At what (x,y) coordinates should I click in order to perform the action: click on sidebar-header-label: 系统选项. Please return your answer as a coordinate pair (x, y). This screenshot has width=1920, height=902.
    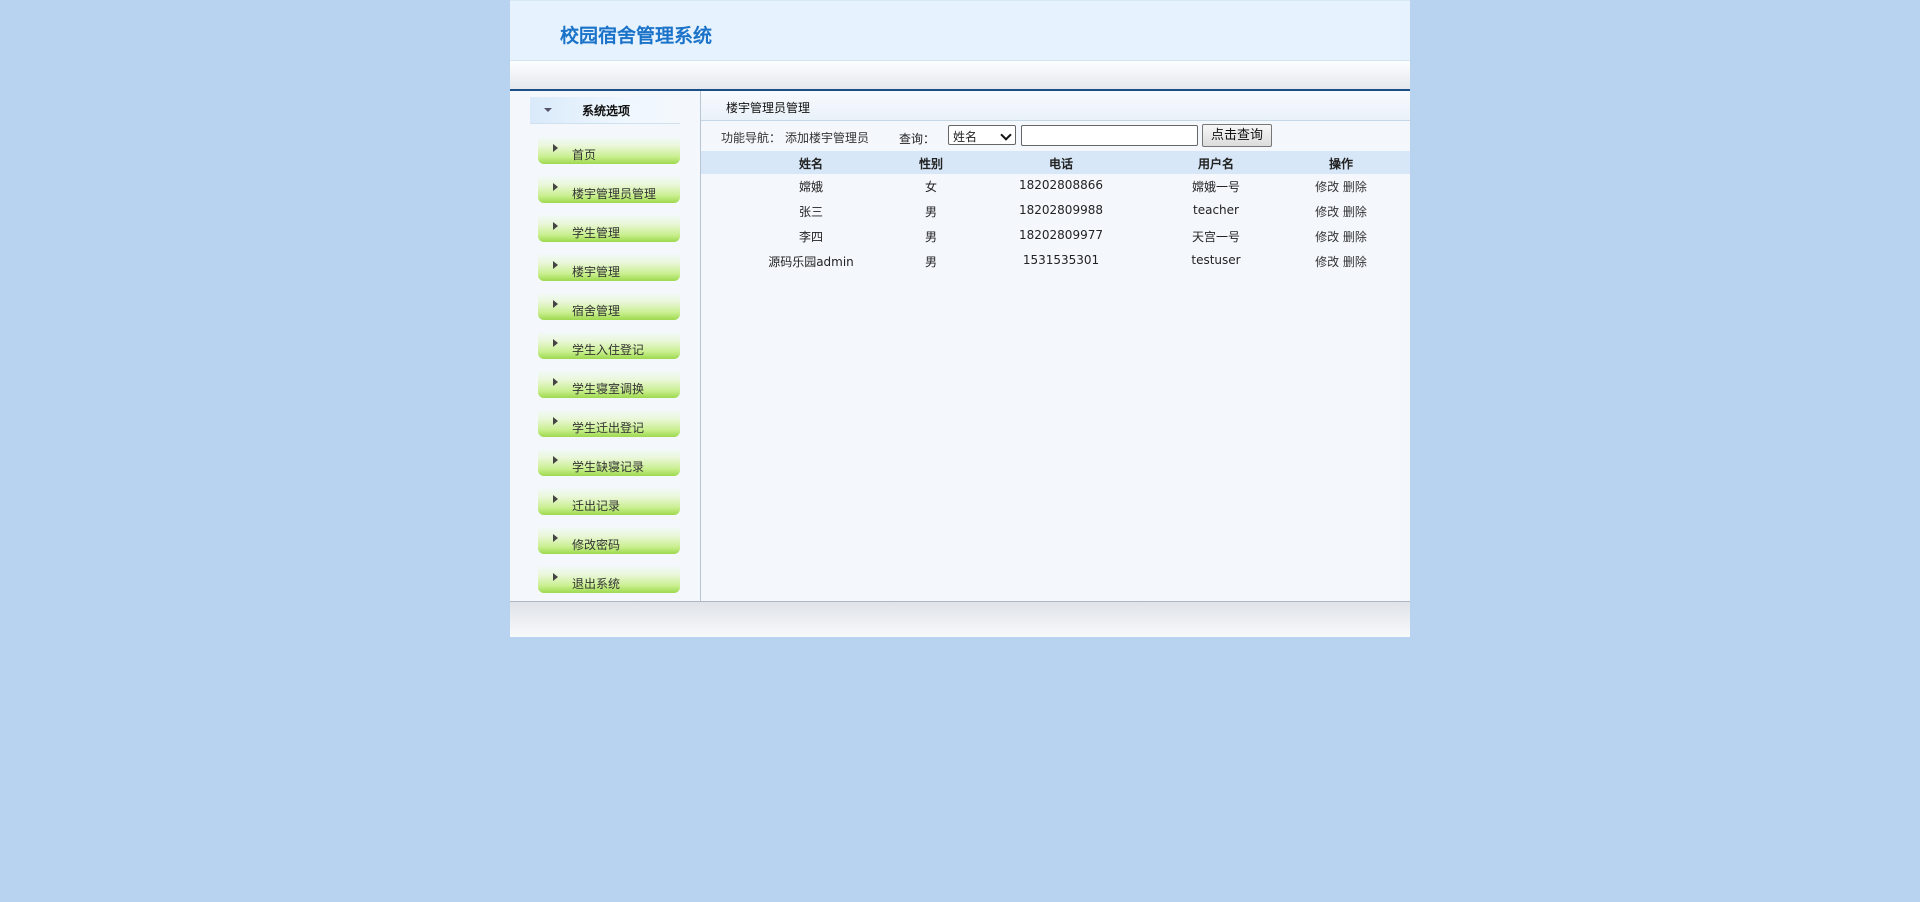
    Looking at the image, I should click on (606, 110).